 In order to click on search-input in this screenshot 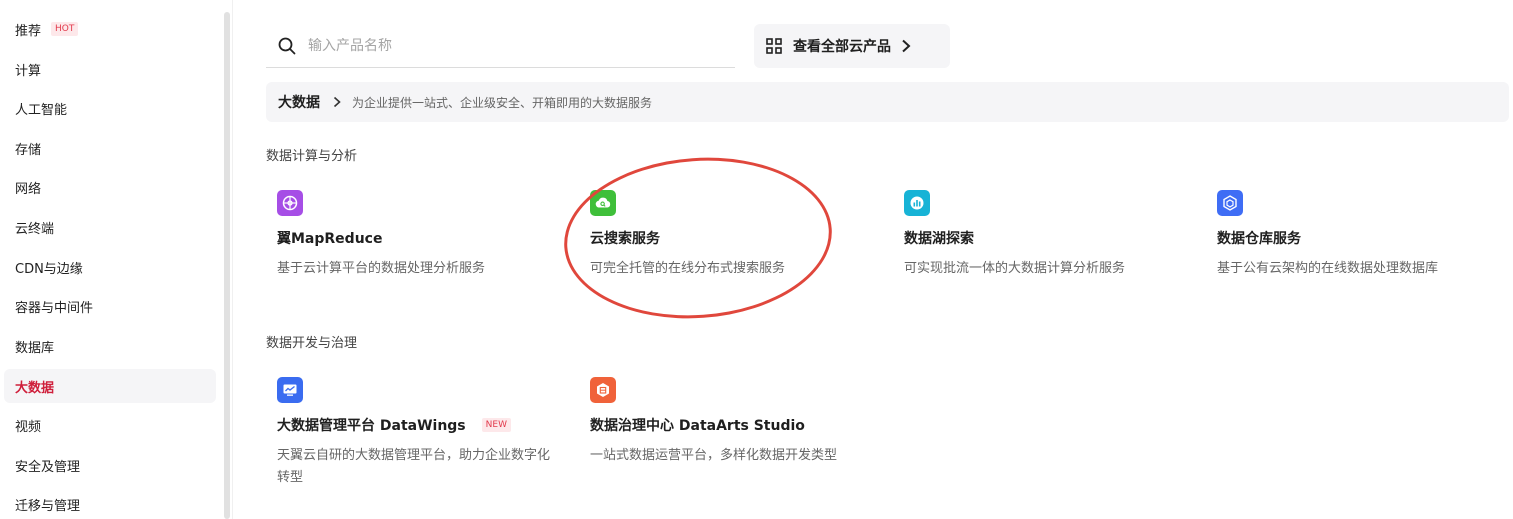, I will do `click(508, 45)`.